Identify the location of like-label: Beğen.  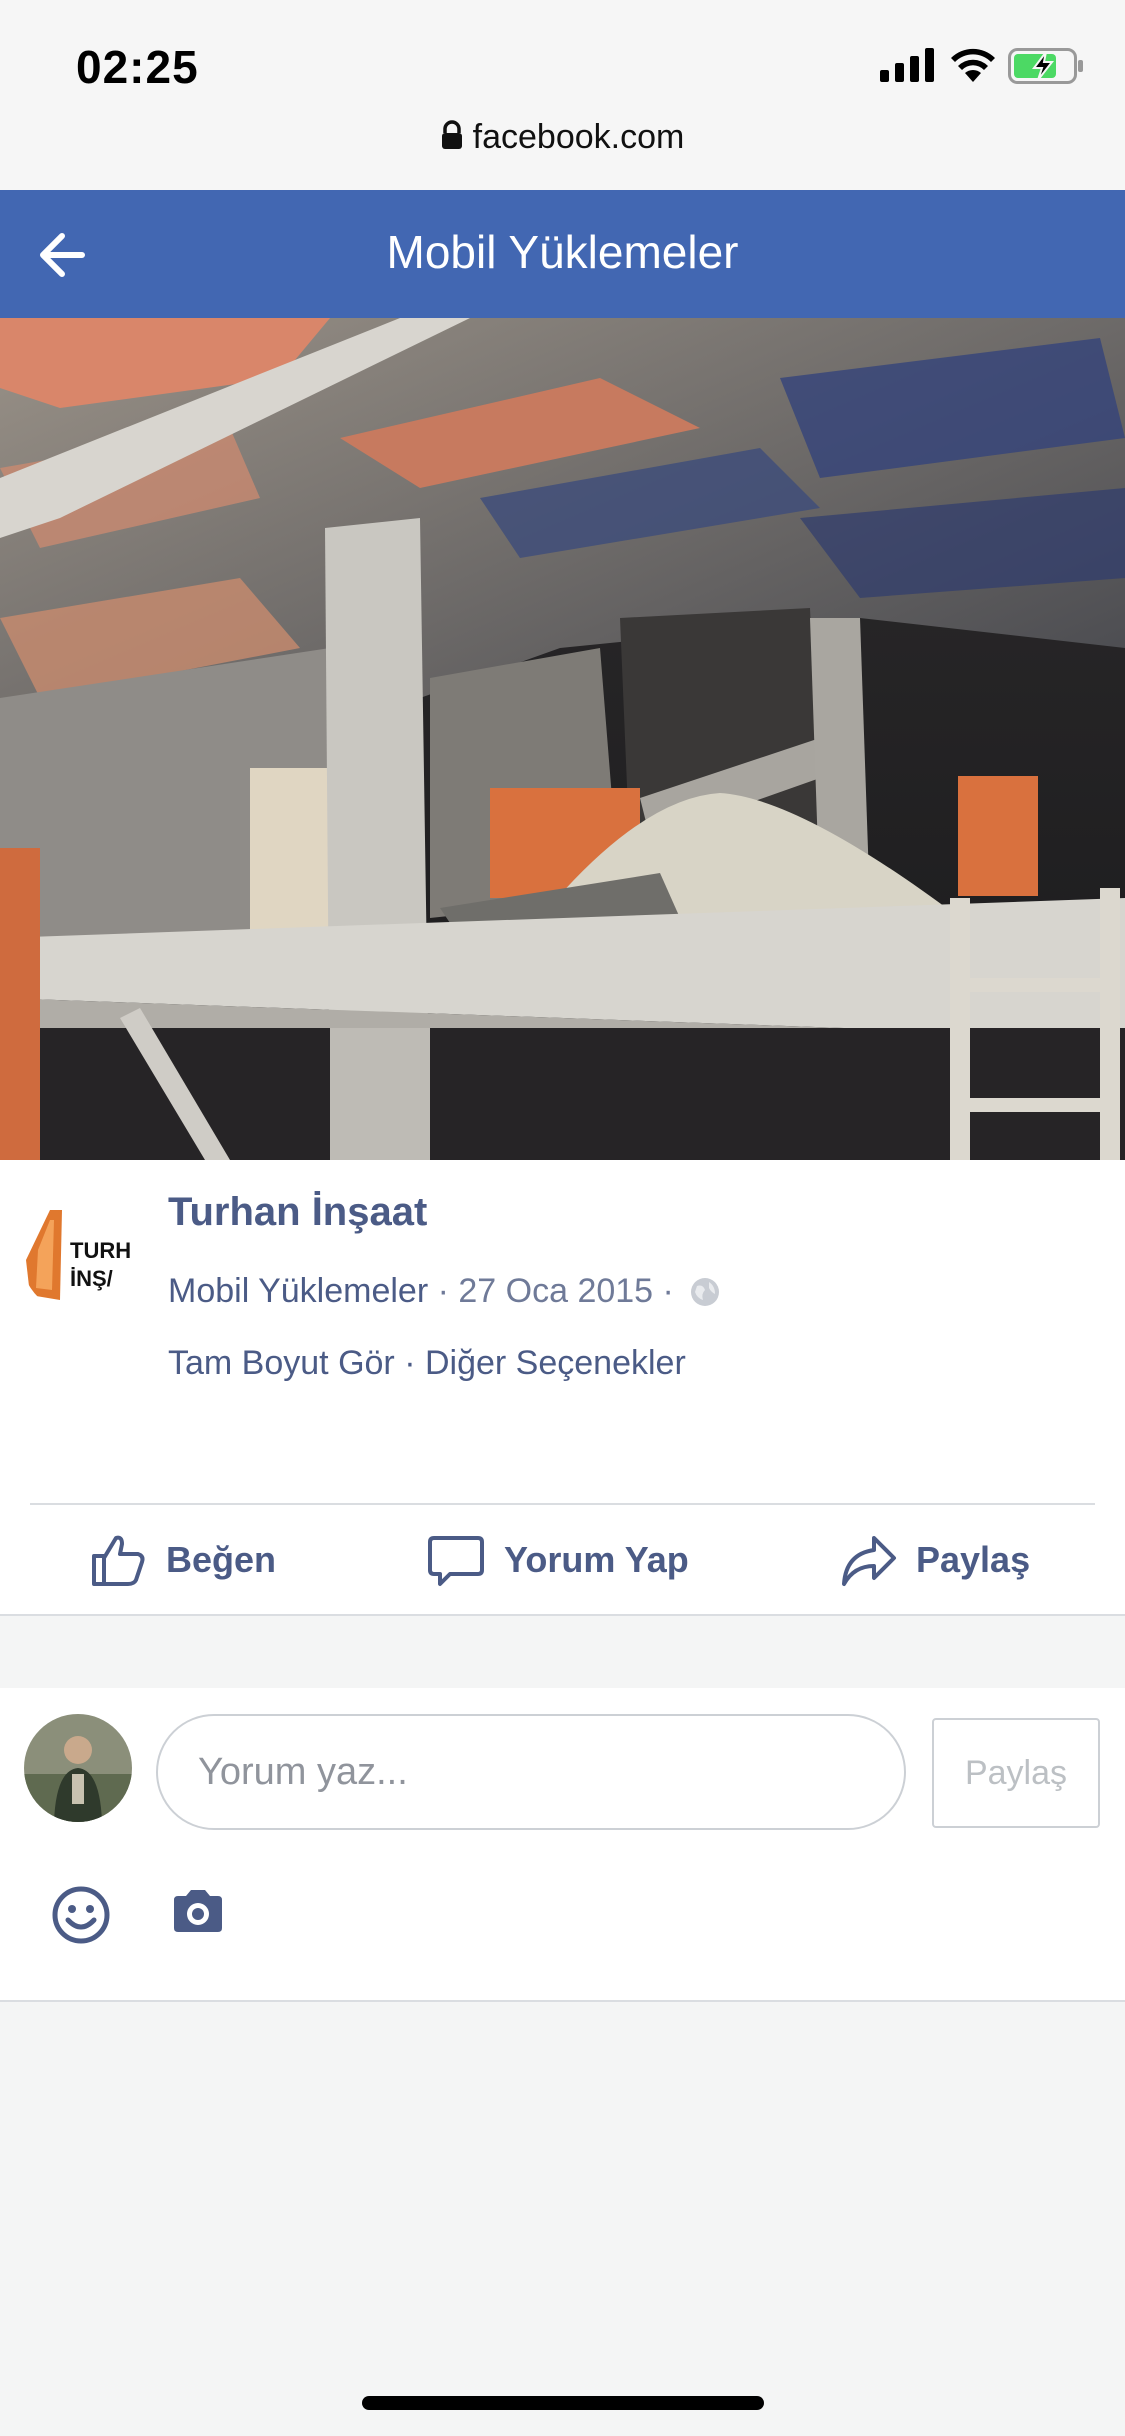
(221, 1559).